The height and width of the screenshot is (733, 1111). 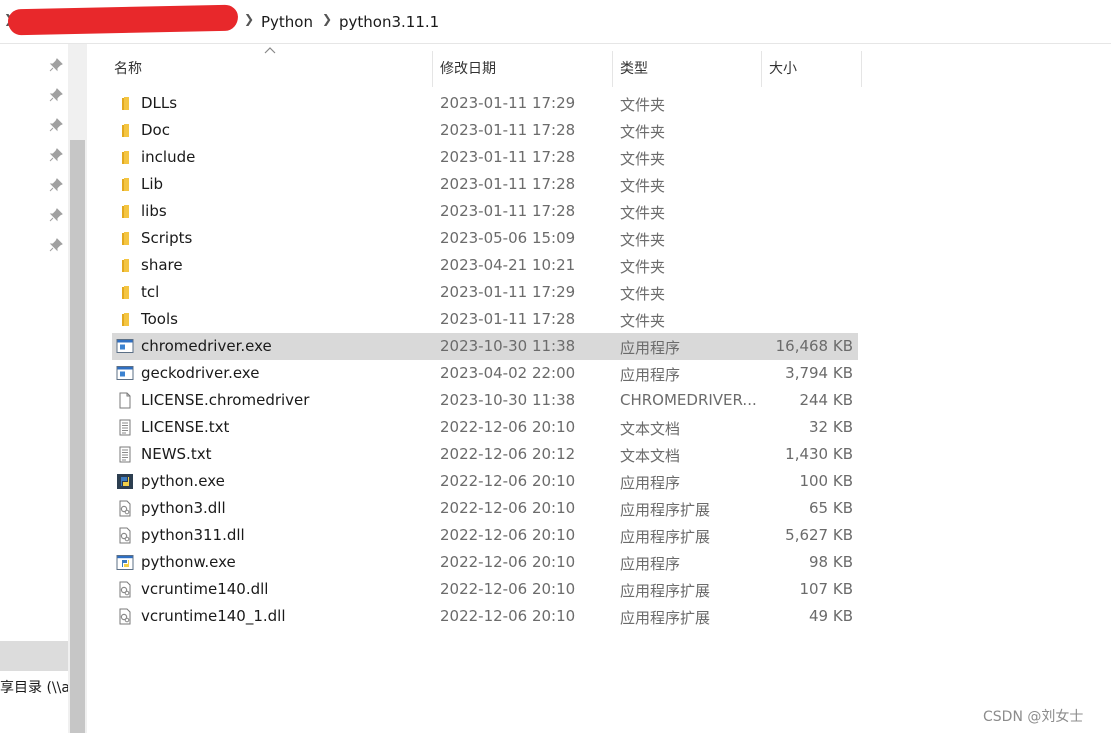 What do you see at coordinates (831, 616) in the screenshot?
I see `file-size: 49 KB` at bounding box center [831, 616].